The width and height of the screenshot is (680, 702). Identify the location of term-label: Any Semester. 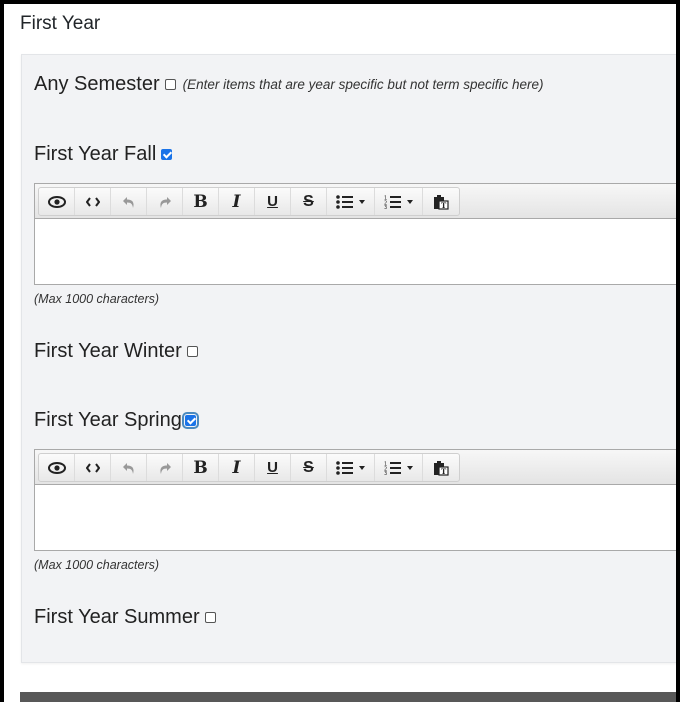
(97, 84).